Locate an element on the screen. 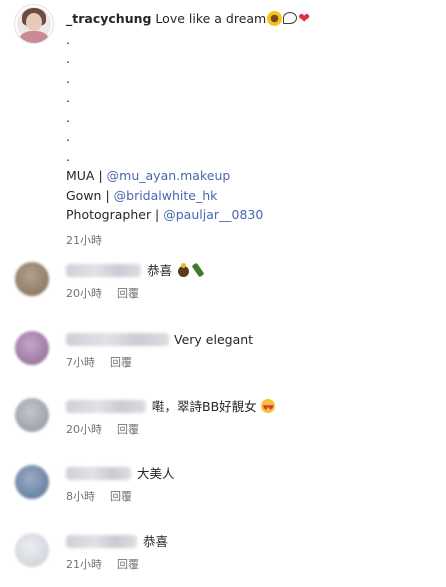 This screenshot has width=446, height=587. caption-first-line: _tracychung Love like a dream ❤ is located at coordinates (251, 19).